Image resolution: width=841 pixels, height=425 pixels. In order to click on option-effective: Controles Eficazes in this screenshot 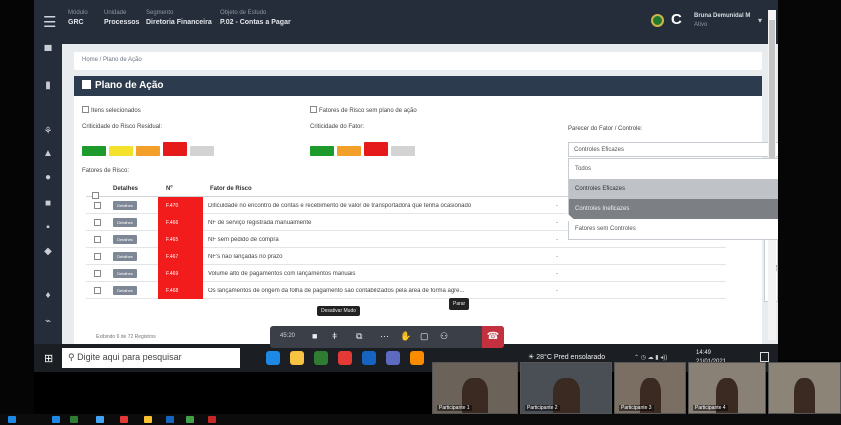, I will do `click(673, 189)`.